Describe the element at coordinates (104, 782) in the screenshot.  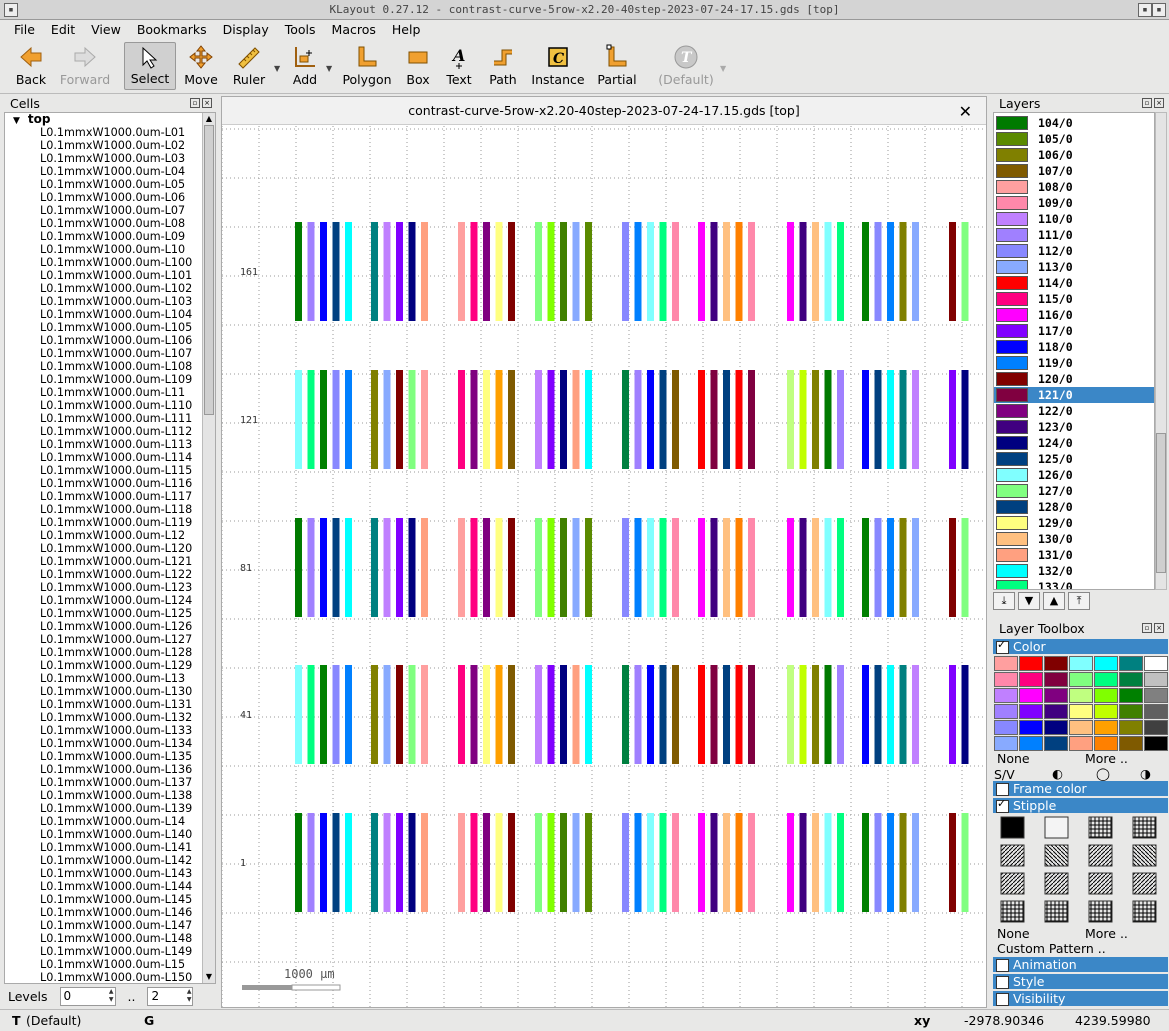
I see `cell-item: L0.1mmxW1000.0um-L137` at that location.